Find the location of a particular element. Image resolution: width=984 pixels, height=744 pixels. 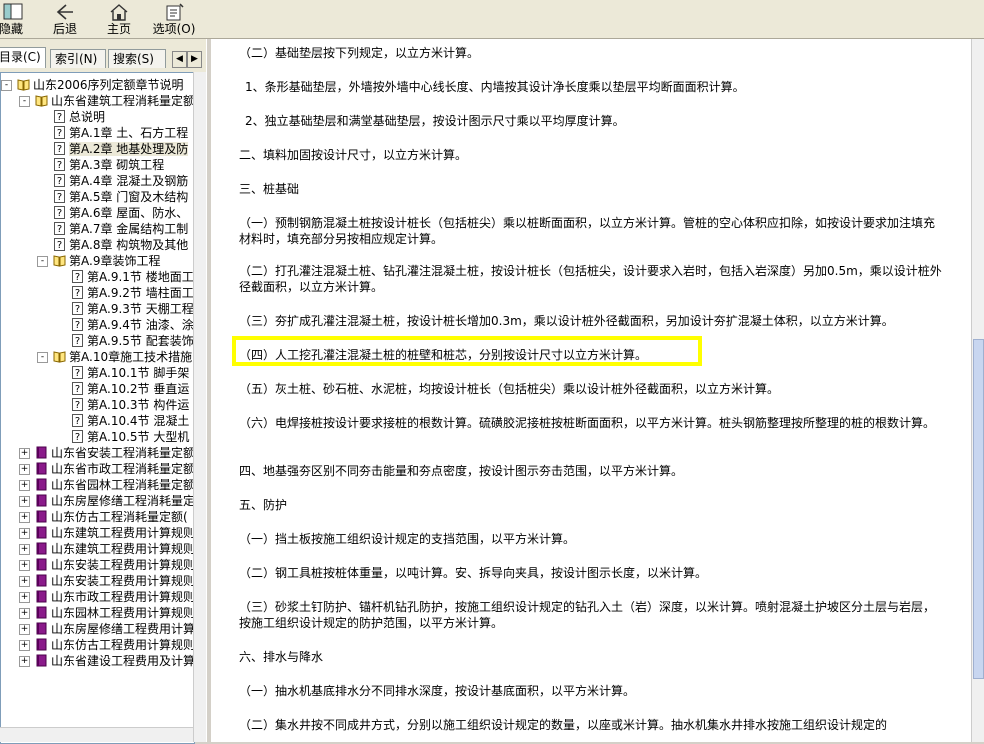

tab-scroll-right-button: ▶ is located at coordinates (194, 59).